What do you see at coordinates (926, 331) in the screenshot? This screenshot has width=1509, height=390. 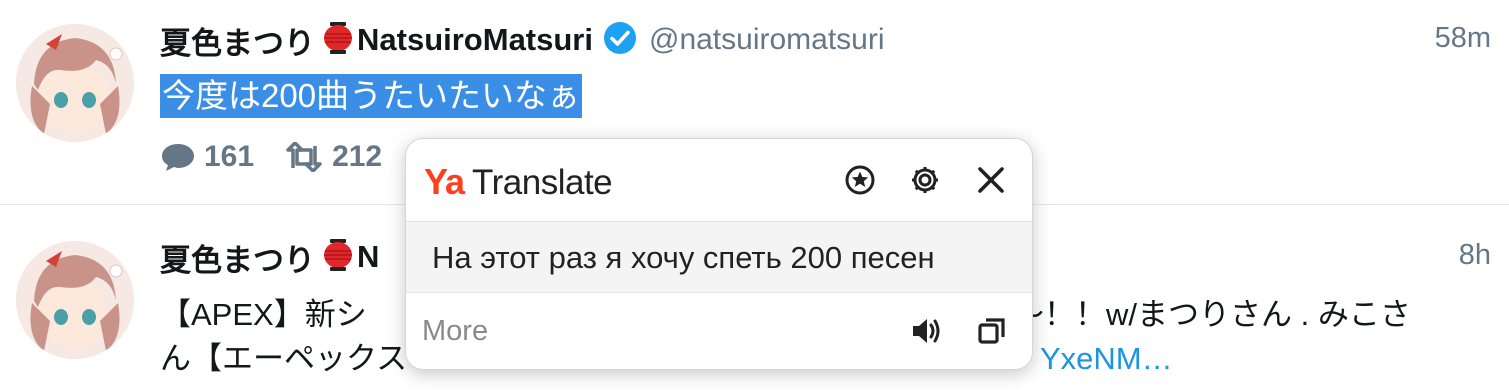 I see `speaker-icon` at bounding box center [926, 331].